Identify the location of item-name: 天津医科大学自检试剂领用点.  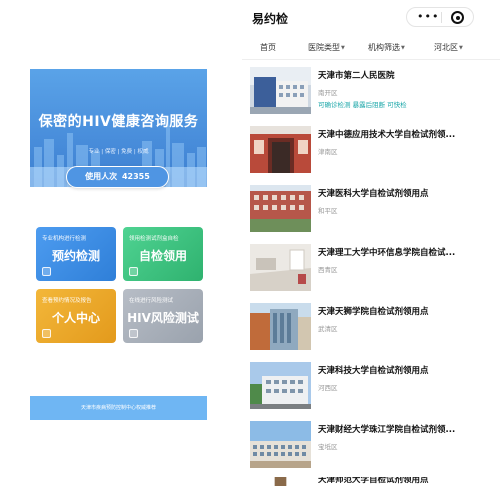
(373, 194).